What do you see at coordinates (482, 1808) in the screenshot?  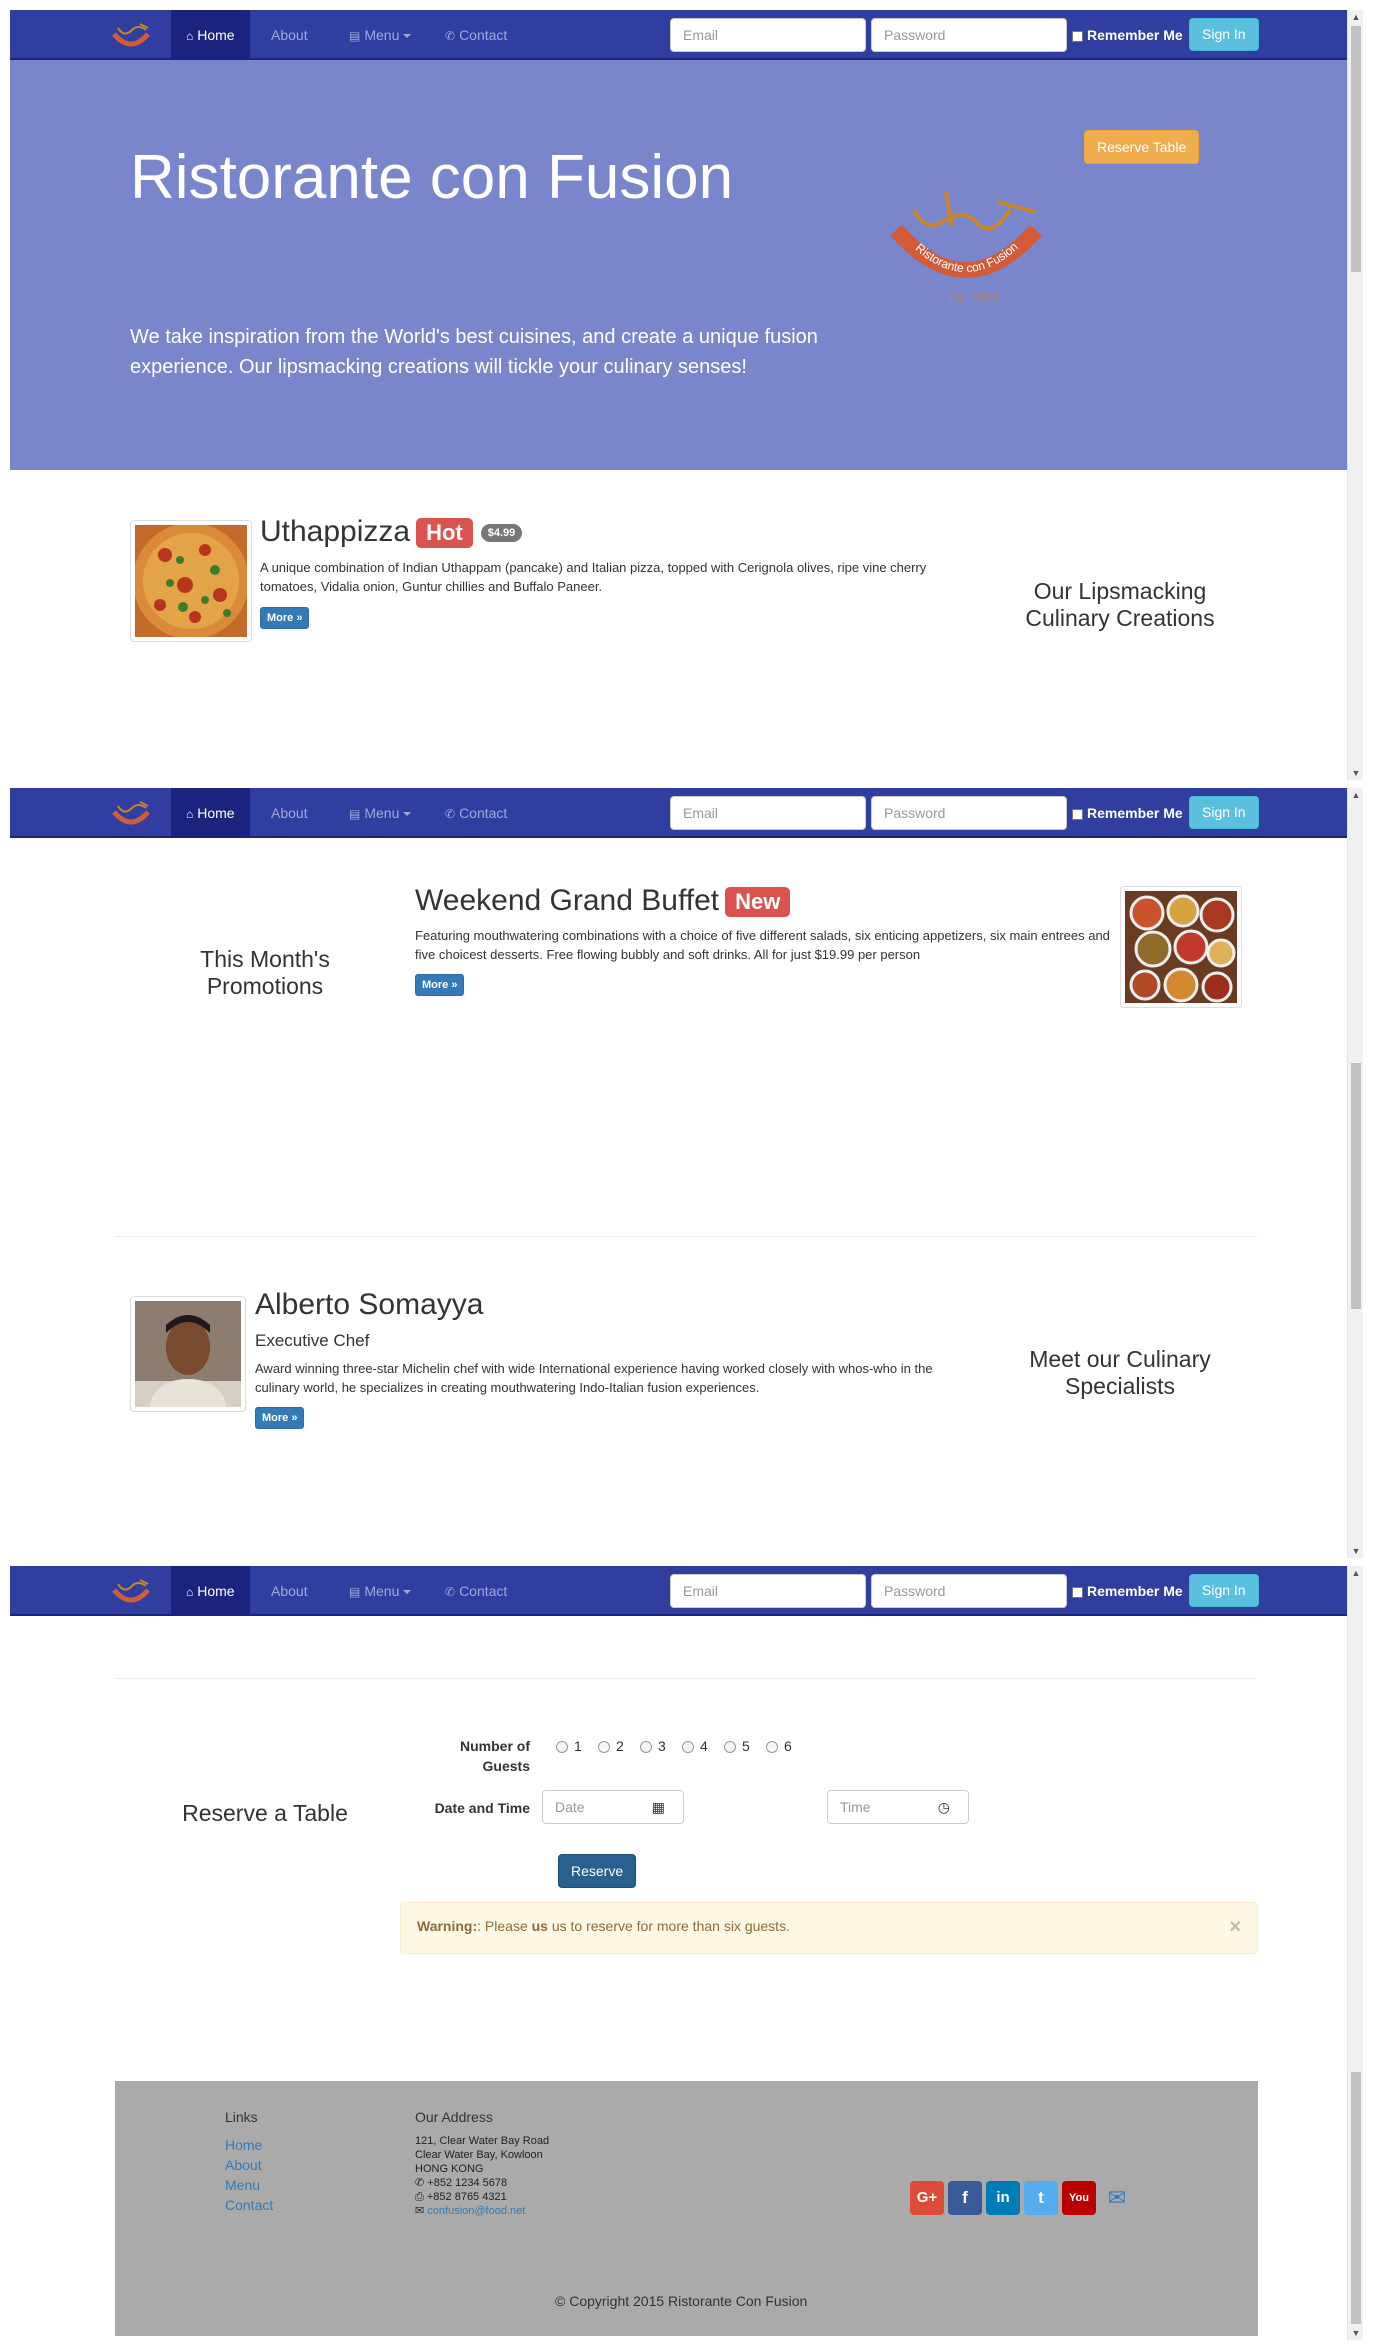 I see `datetime-label: Date and Time` at bounding box center [482, 1808].